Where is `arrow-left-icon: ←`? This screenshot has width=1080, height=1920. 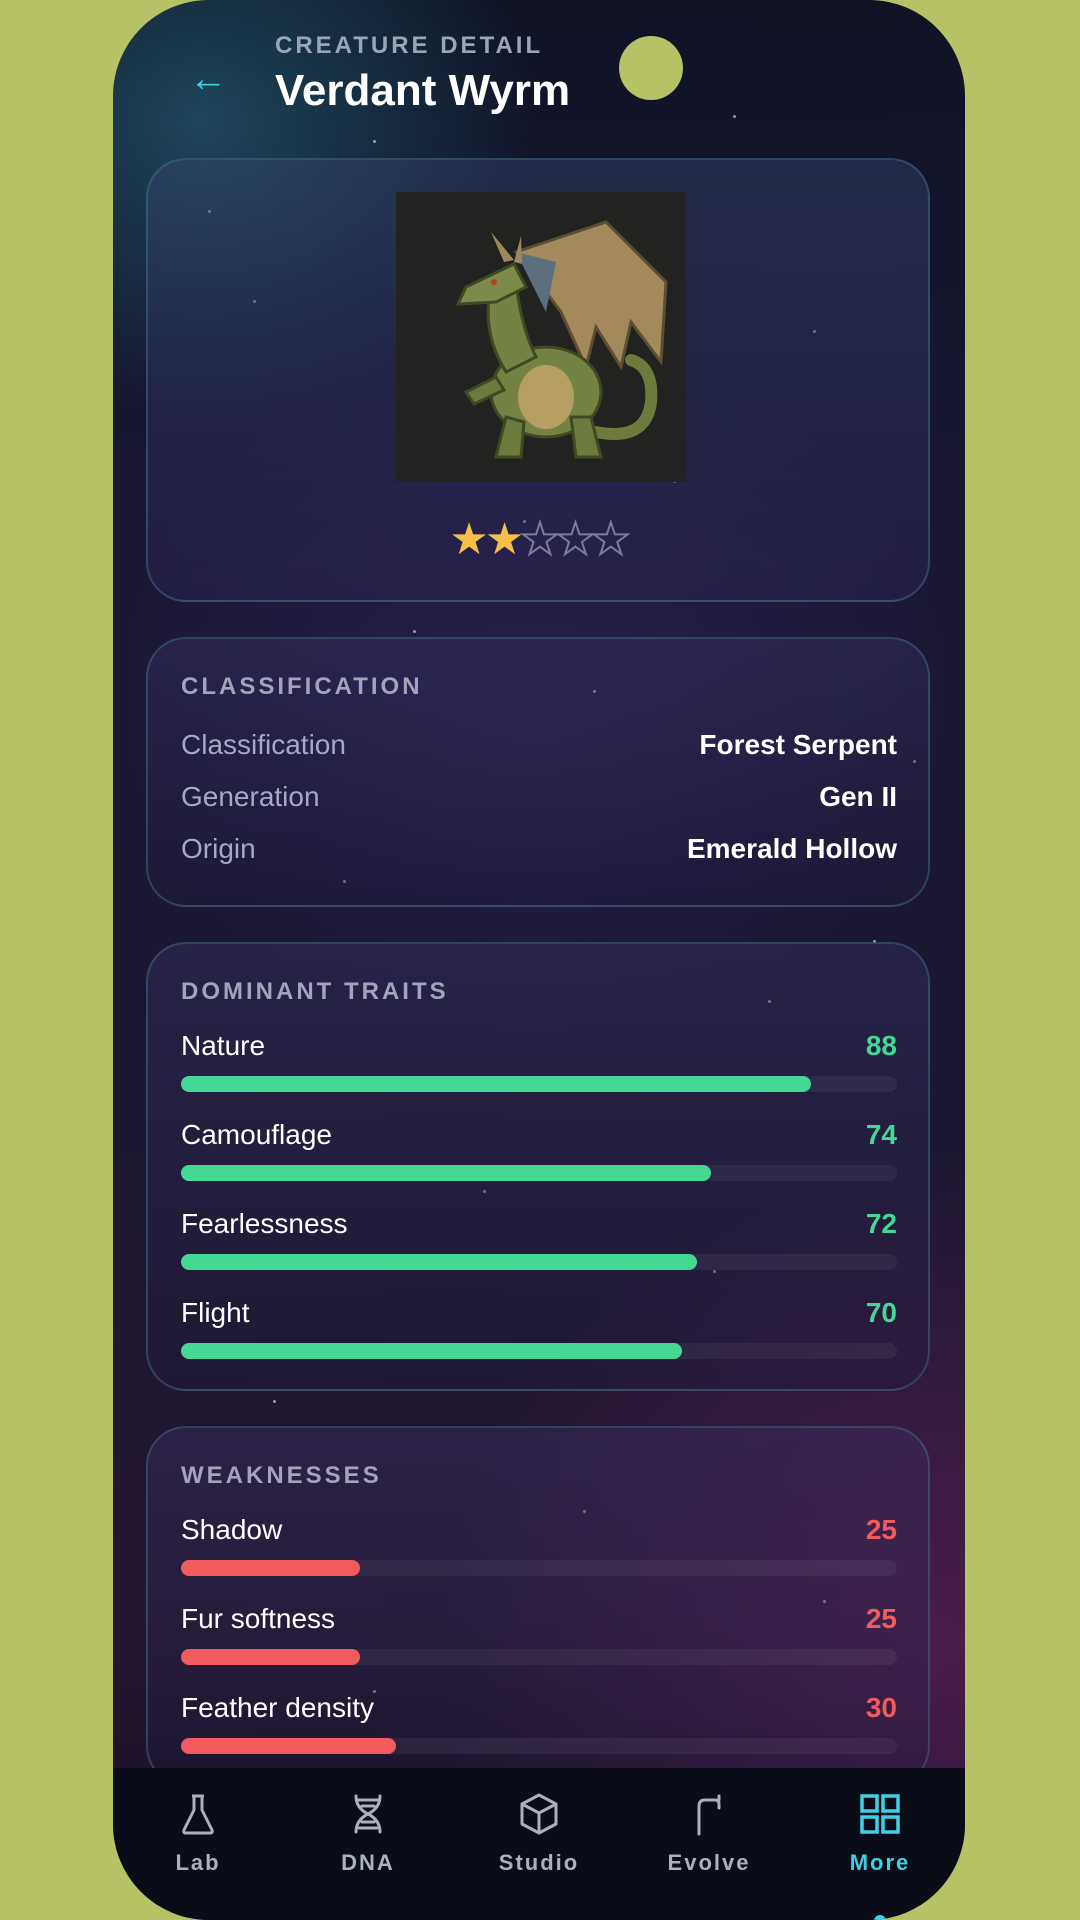 arrow-left-icon: ← is located at coordinates (208, 79).